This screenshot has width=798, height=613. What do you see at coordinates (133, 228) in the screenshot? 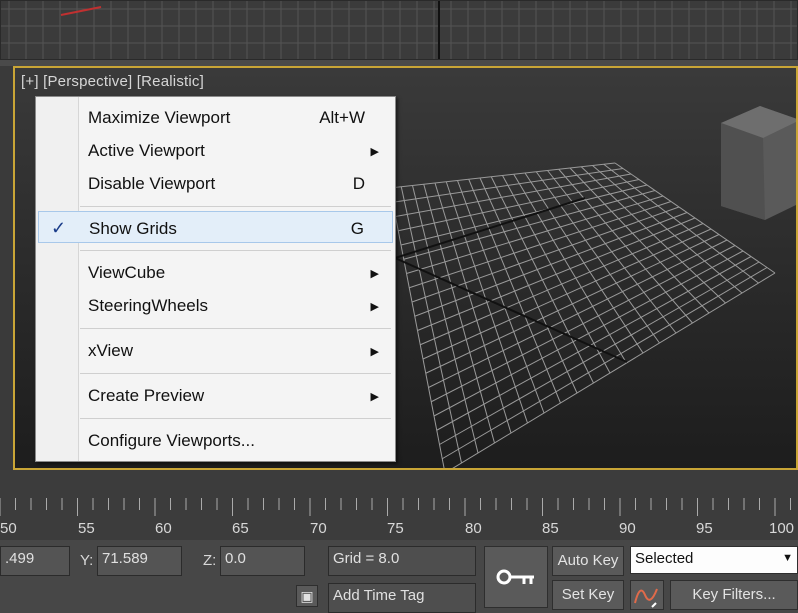
I see `menu-item-label: Show Grids` at bounding box center [133, 228].